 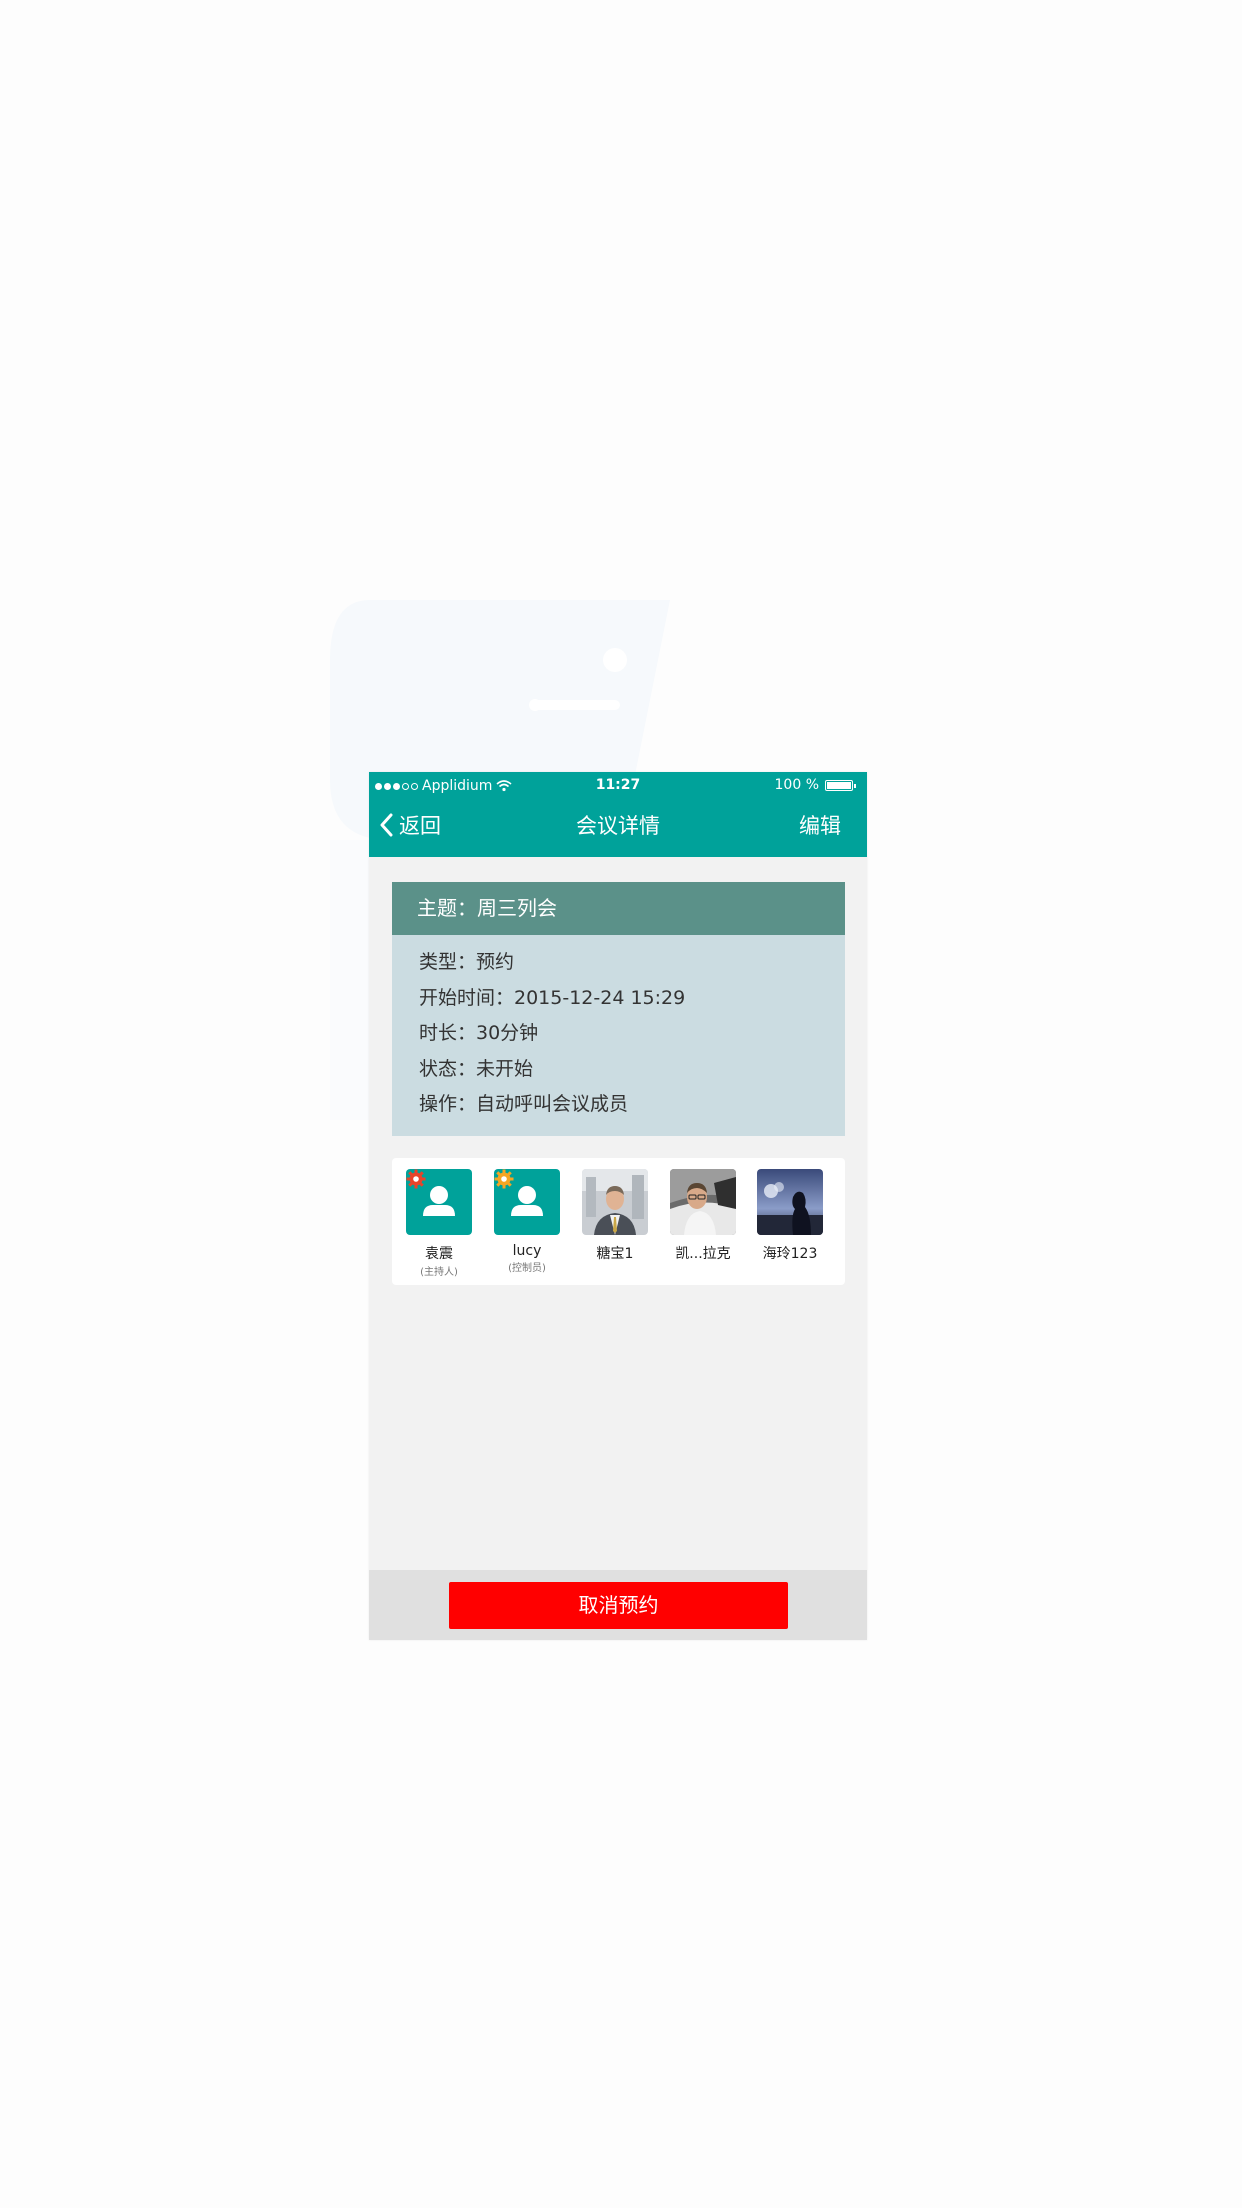 What do you see at coordinates (524, 1104) in the screenshot?
I see `meeting-operation: 操作：自动呼叫会议成员` at bounding box center [524, 1104].